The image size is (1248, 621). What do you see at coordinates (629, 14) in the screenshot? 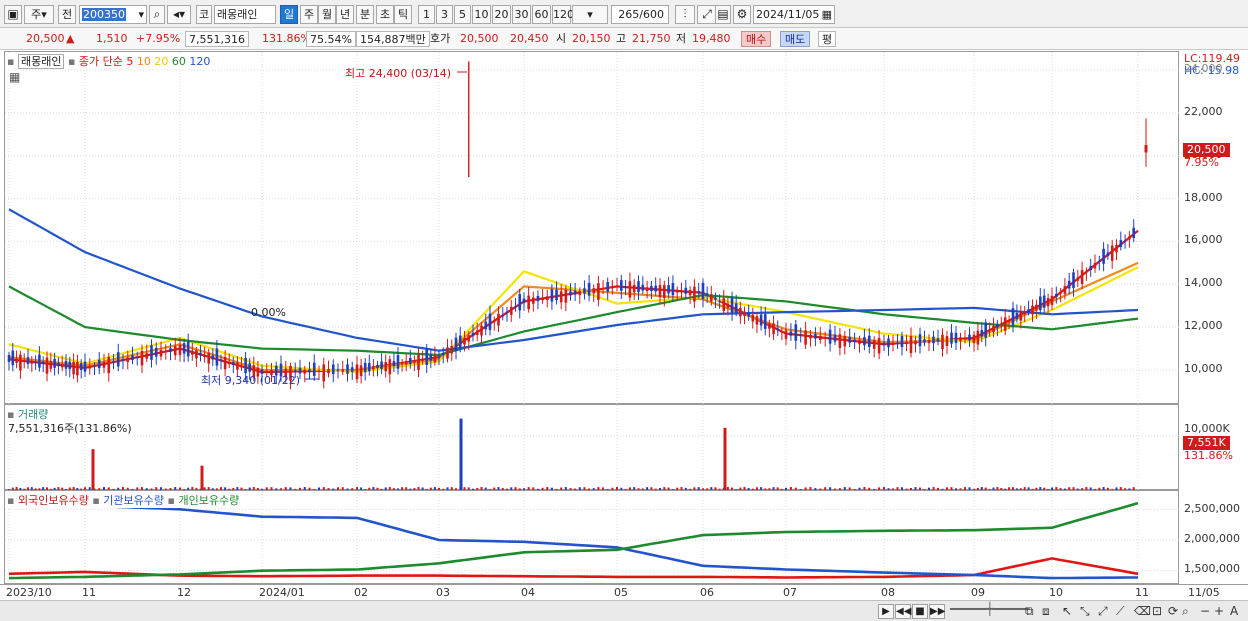
I see `count-value: 265` at bounding box center [629, 14].